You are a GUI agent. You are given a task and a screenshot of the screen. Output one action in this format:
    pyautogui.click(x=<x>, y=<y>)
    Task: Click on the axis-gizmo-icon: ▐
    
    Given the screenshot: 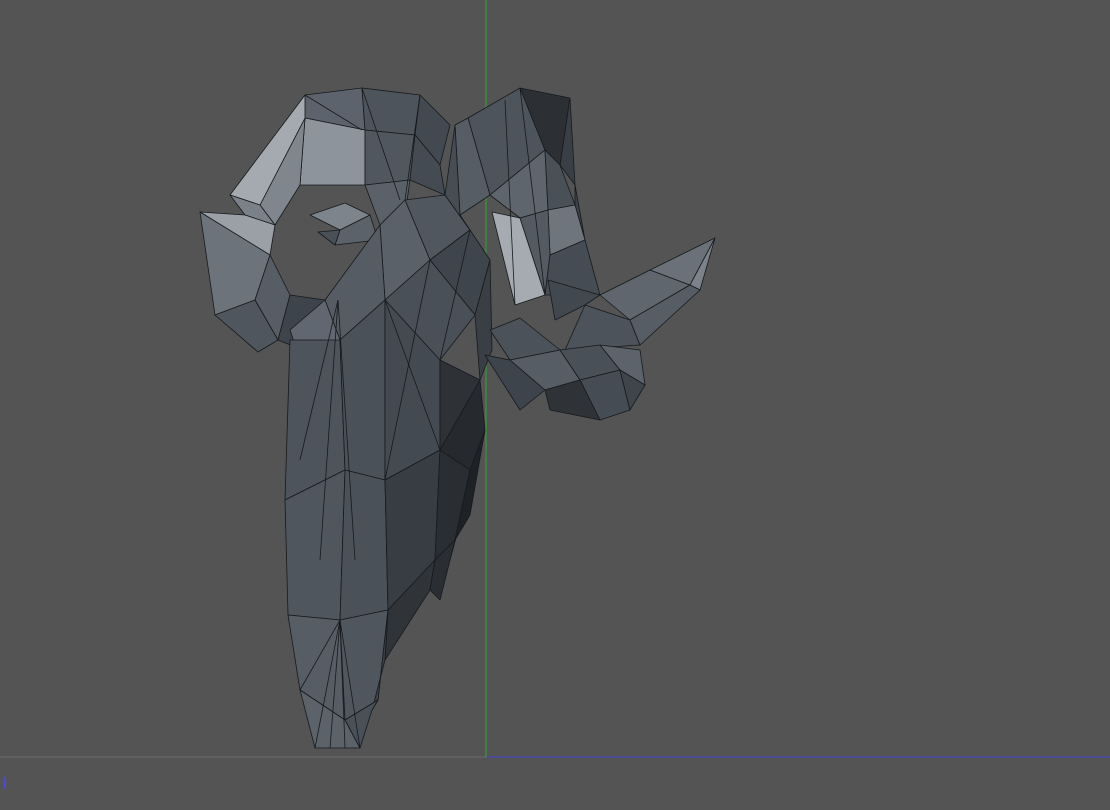 What is the action you would take?
    pyautogui.click(x=3, y=783)
    